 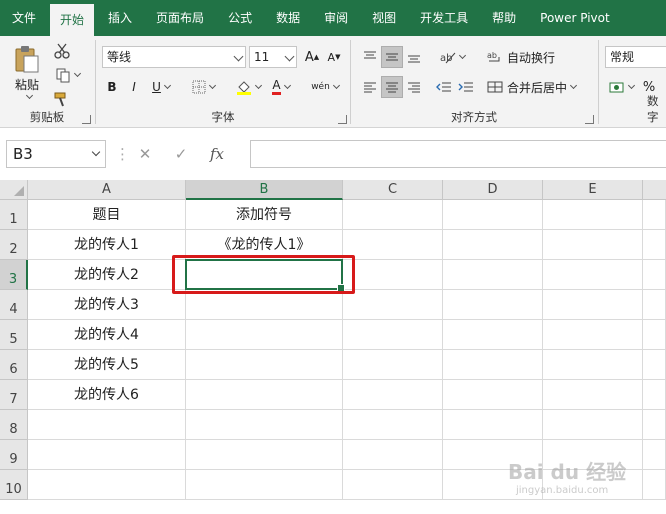 I want to click on row-header-5: 5, so click(x=14, y=335).